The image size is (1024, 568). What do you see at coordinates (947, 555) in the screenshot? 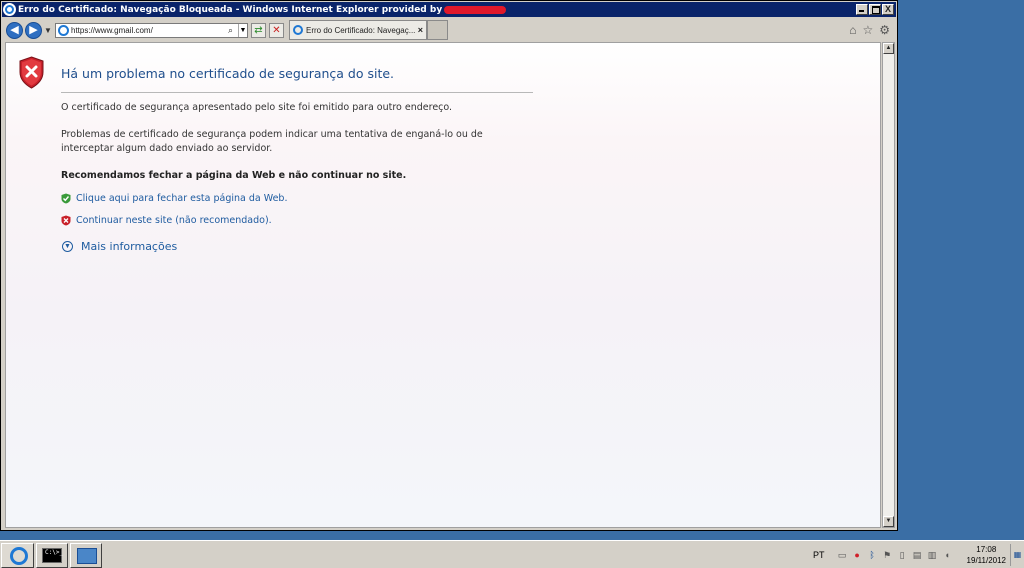
I see `volume-icon: ◖` at bounding box center [947, 555].